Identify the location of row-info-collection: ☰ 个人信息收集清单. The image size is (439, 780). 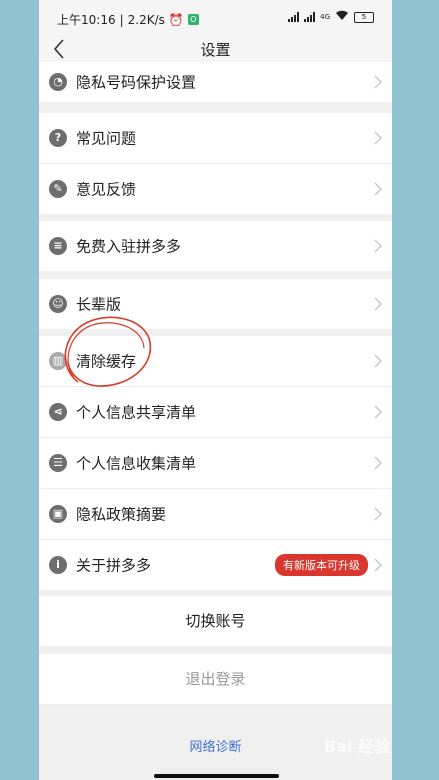
(215, 463).